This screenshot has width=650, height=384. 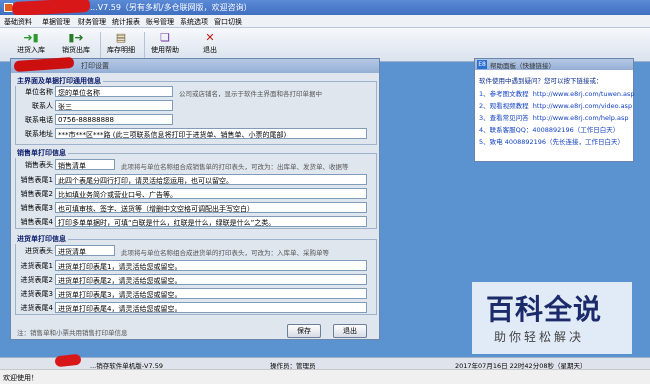 What do you see at coordinates (31, 45) in the screenshot?
I see `purchase-in-button: ➜▮ 进货入库` at bounding box center [31, 45].